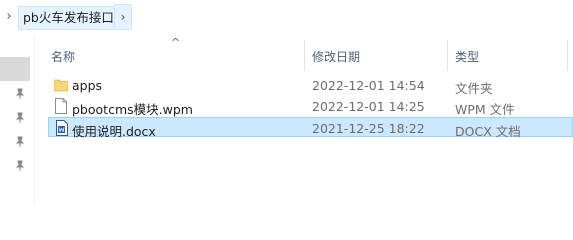 Image resolution: width=573 pixels, height=240 pixels. What do you see at coordinates (9, 16) in the screenshot?
I see `chevron-right-icon: ›` at bounding box center [9, 16].